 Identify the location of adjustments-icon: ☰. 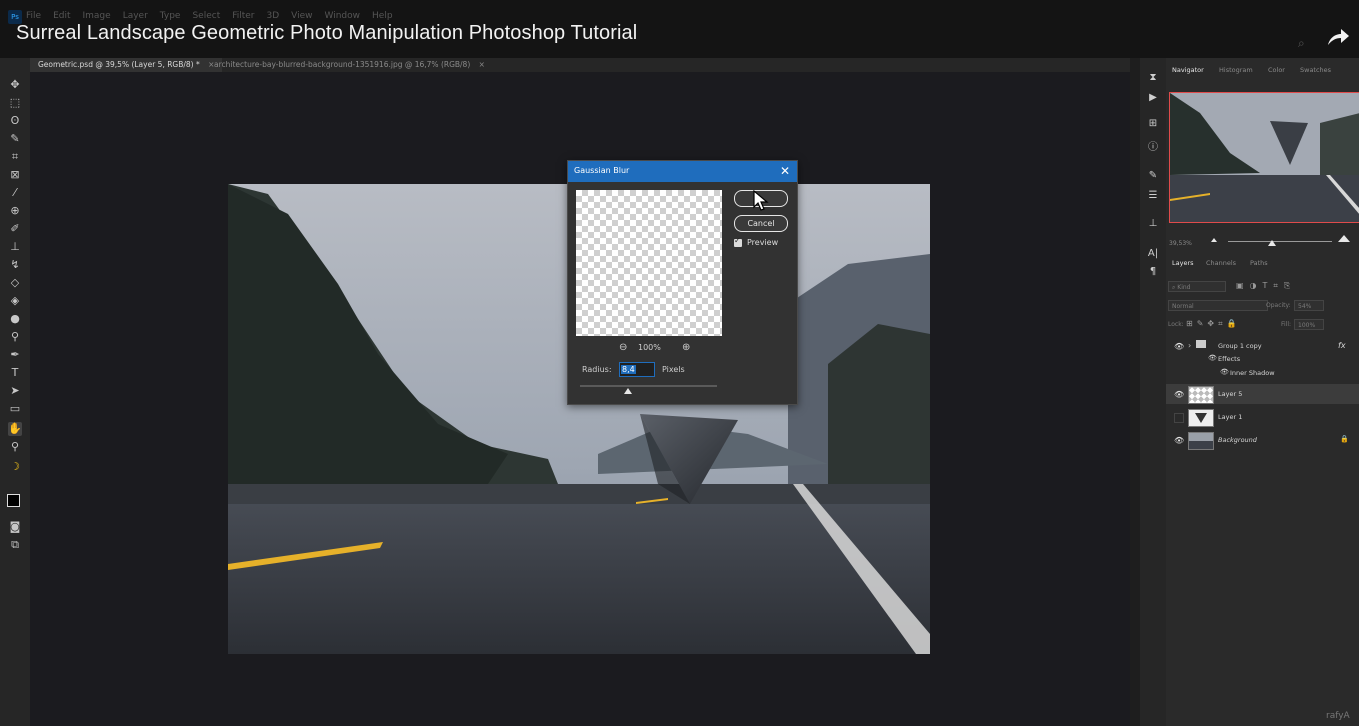
(1153, 197).